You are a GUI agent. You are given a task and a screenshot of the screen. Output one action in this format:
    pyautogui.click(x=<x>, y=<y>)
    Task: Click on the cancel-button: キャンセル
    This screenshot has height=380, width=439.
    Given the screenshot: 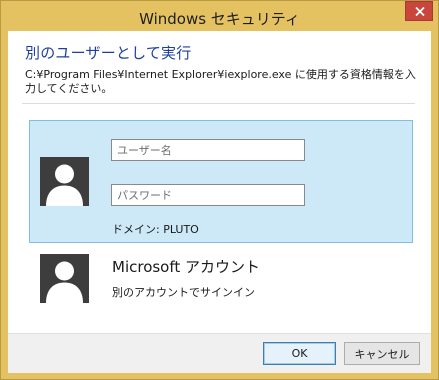 What is the action you would take?
    pyautogui.click(x=382, y=353)
    